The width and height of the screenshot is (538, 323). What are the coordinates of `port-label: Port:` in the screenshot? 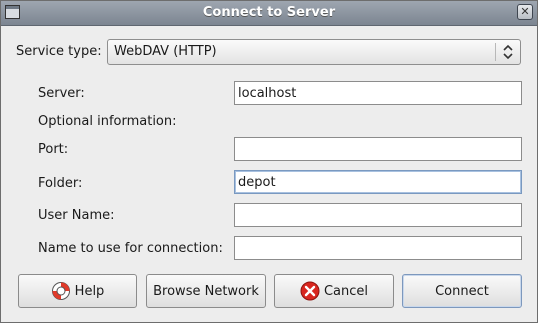 It's located at (53, 149).